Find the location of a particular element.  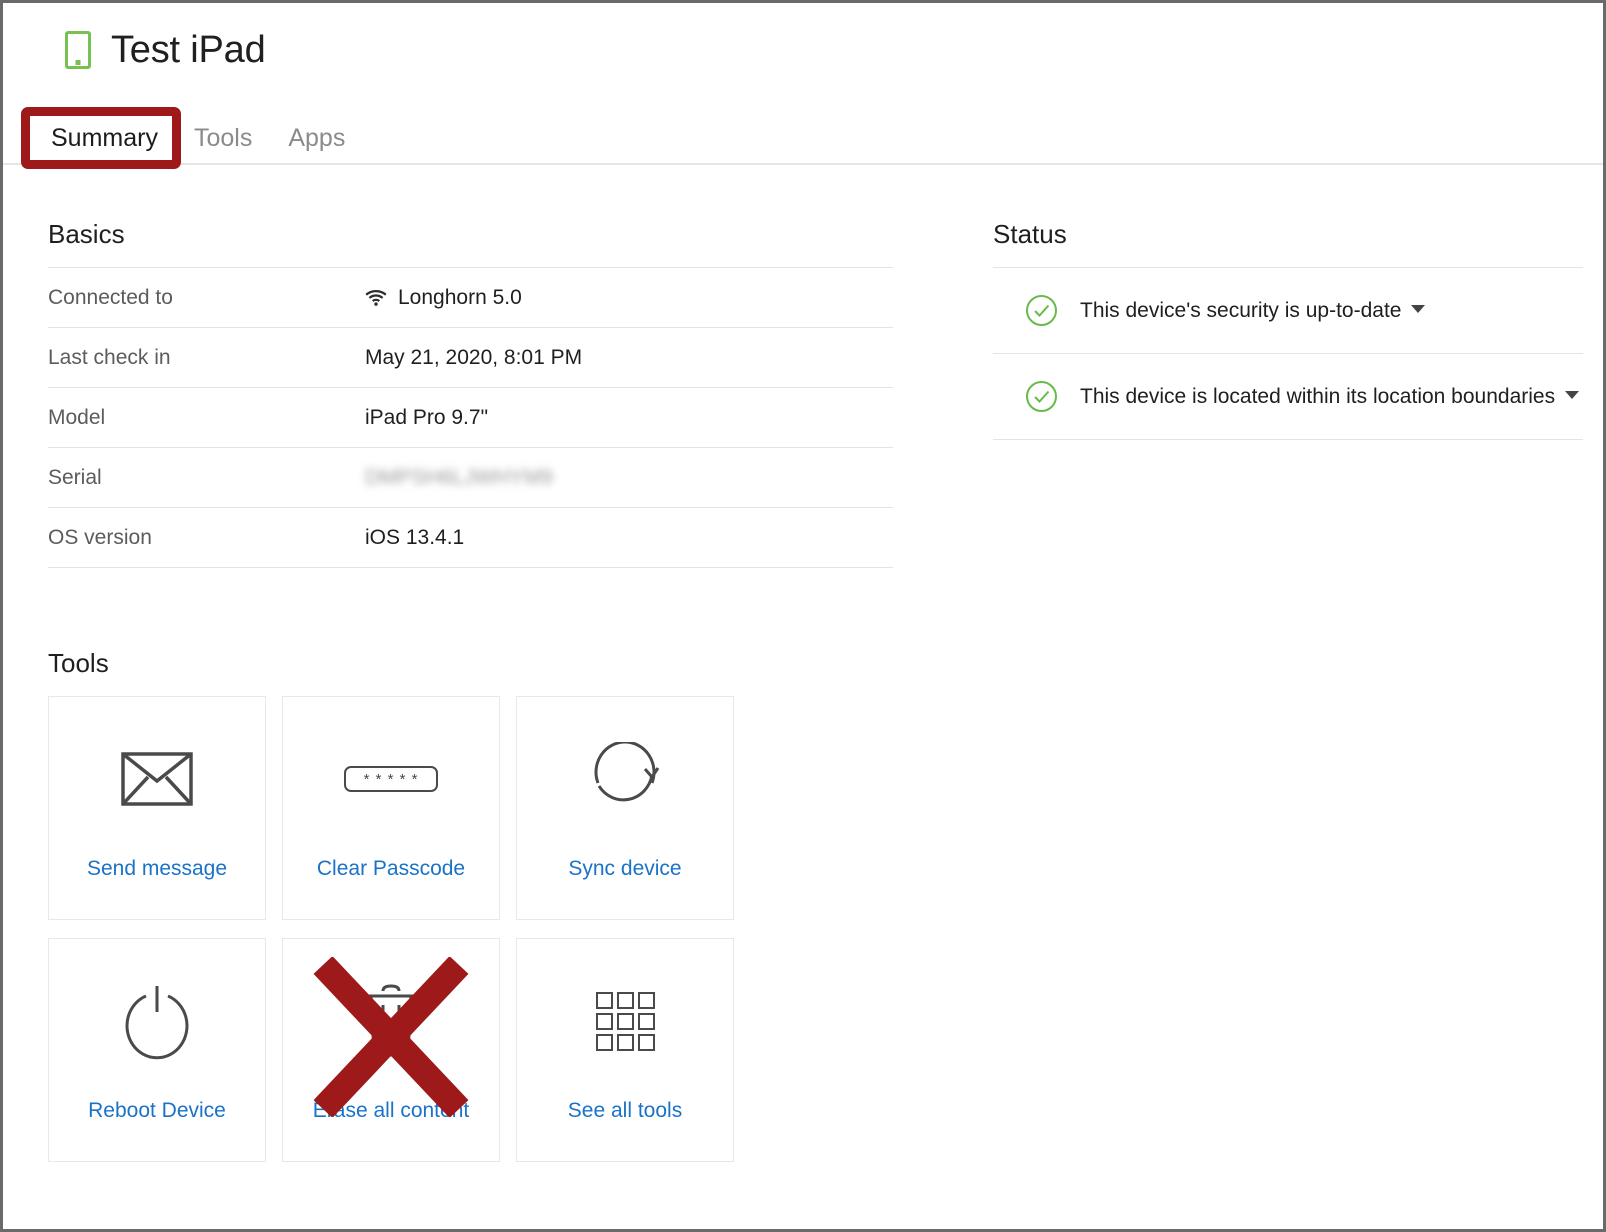

row-label: Serial is located at coordinates (75, 477).